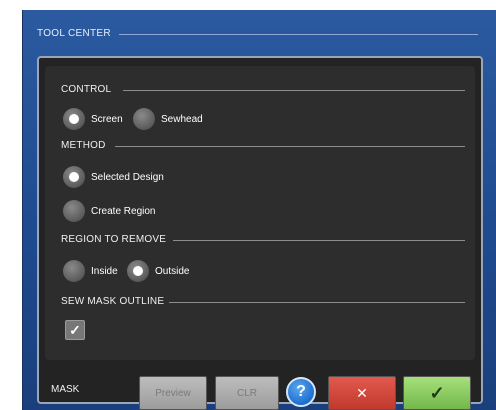 The image size is (496, 410). What do you see at coordinates (65, 389) in the screenshot?
I see `mask-label: MASK` at bounding box center [65, 389].